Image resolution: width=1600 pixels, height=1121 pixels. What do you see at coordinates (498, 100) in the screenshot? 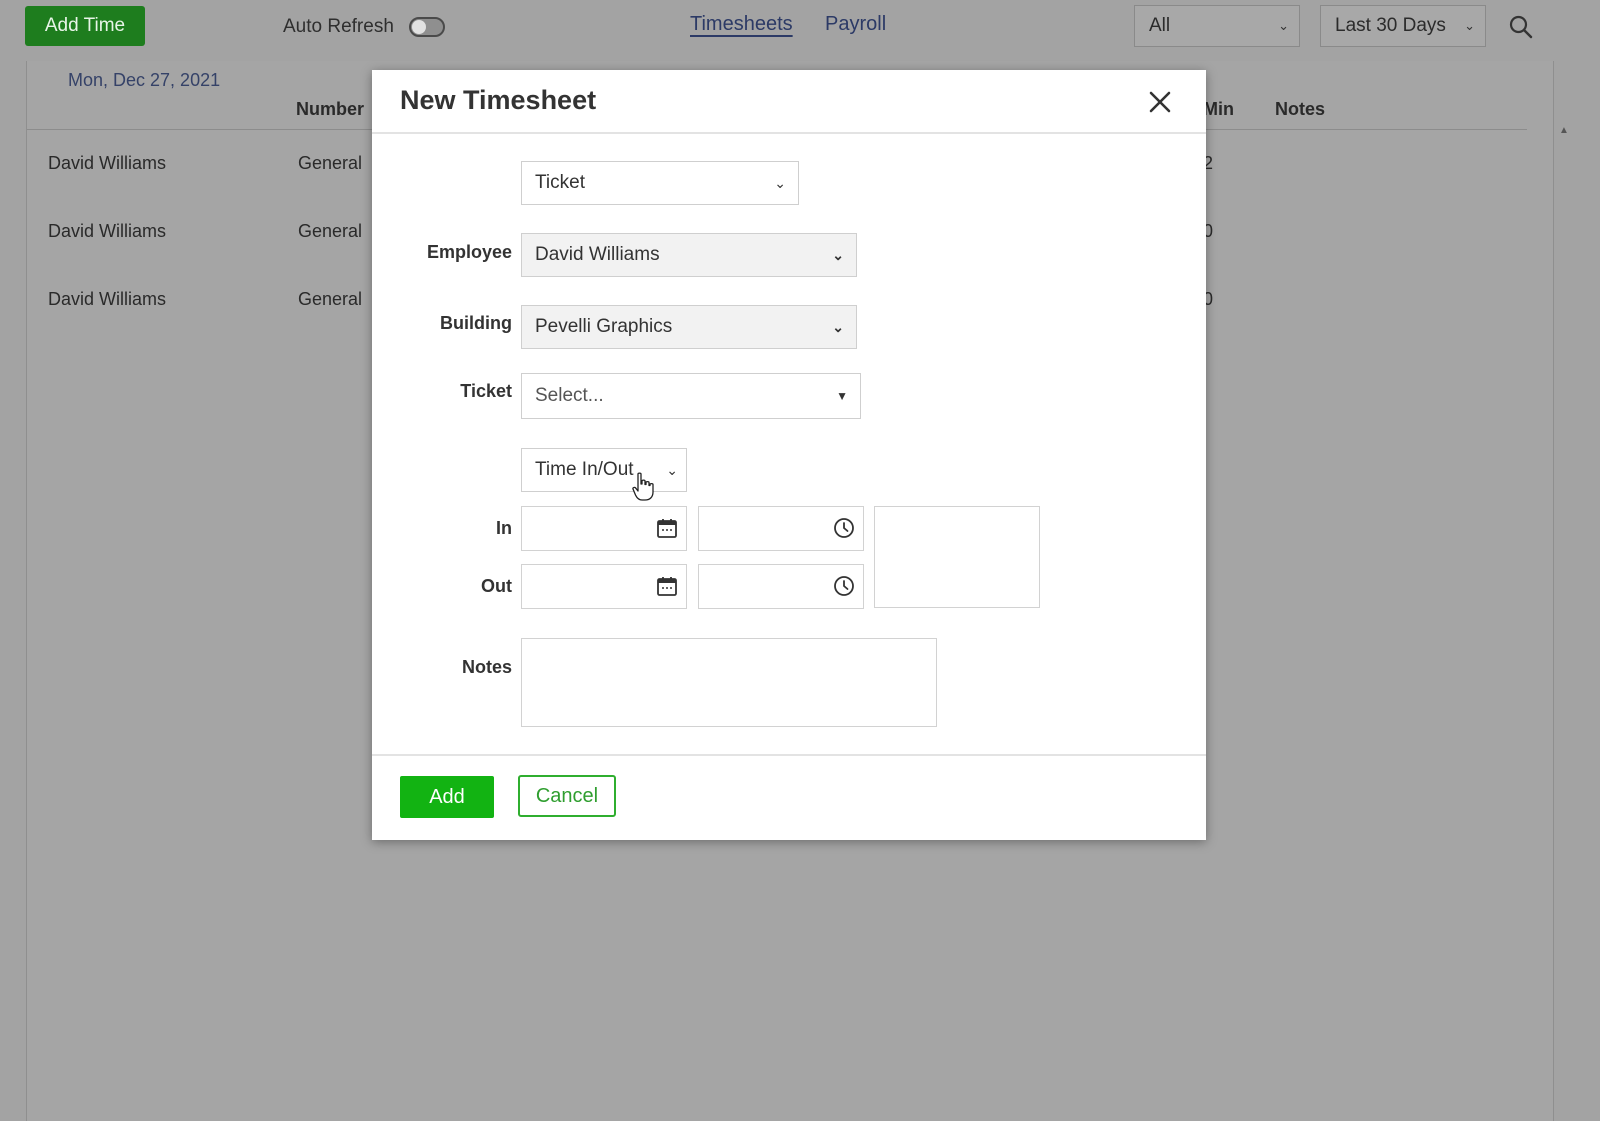
I see `dialog-title: New Timesheet` at bounding box center [498, 100].